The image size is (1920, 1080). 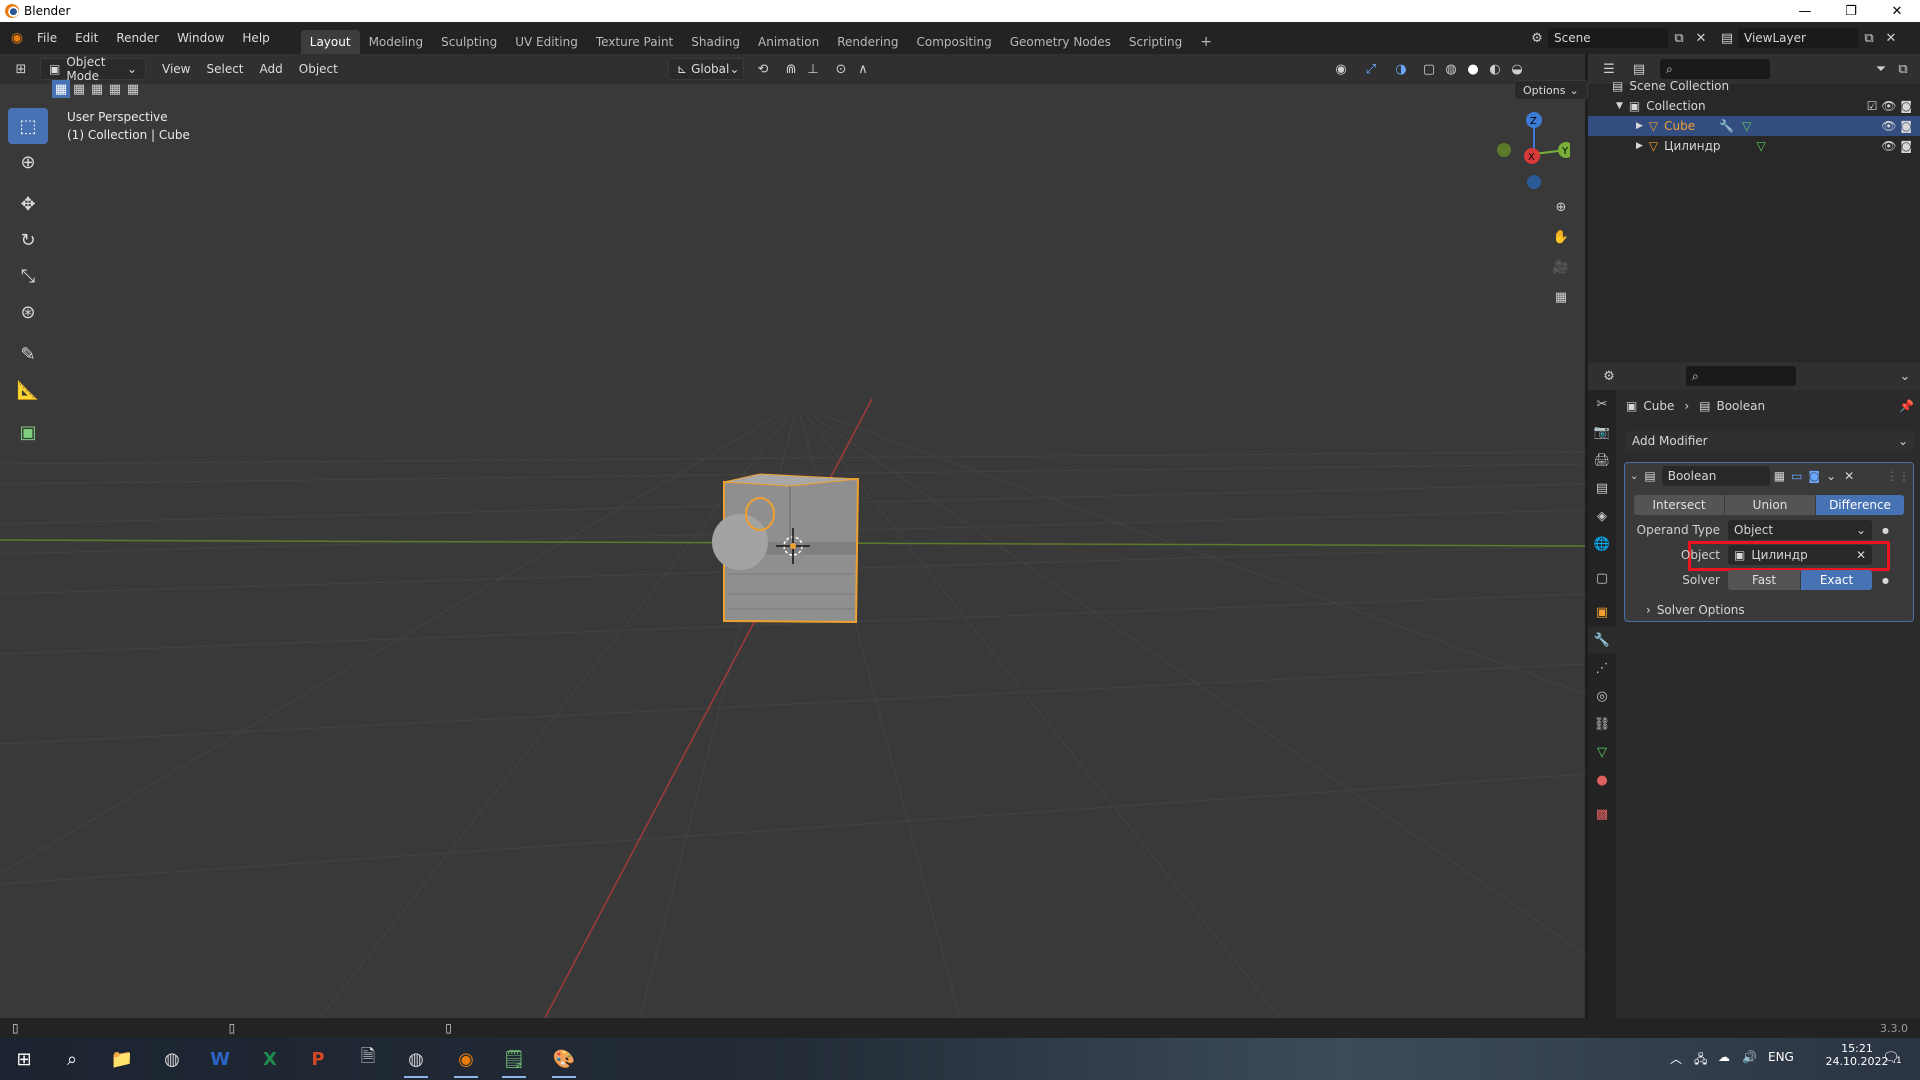 I want to click on paint-icon: 🎨, so click(x=564, y=1061).